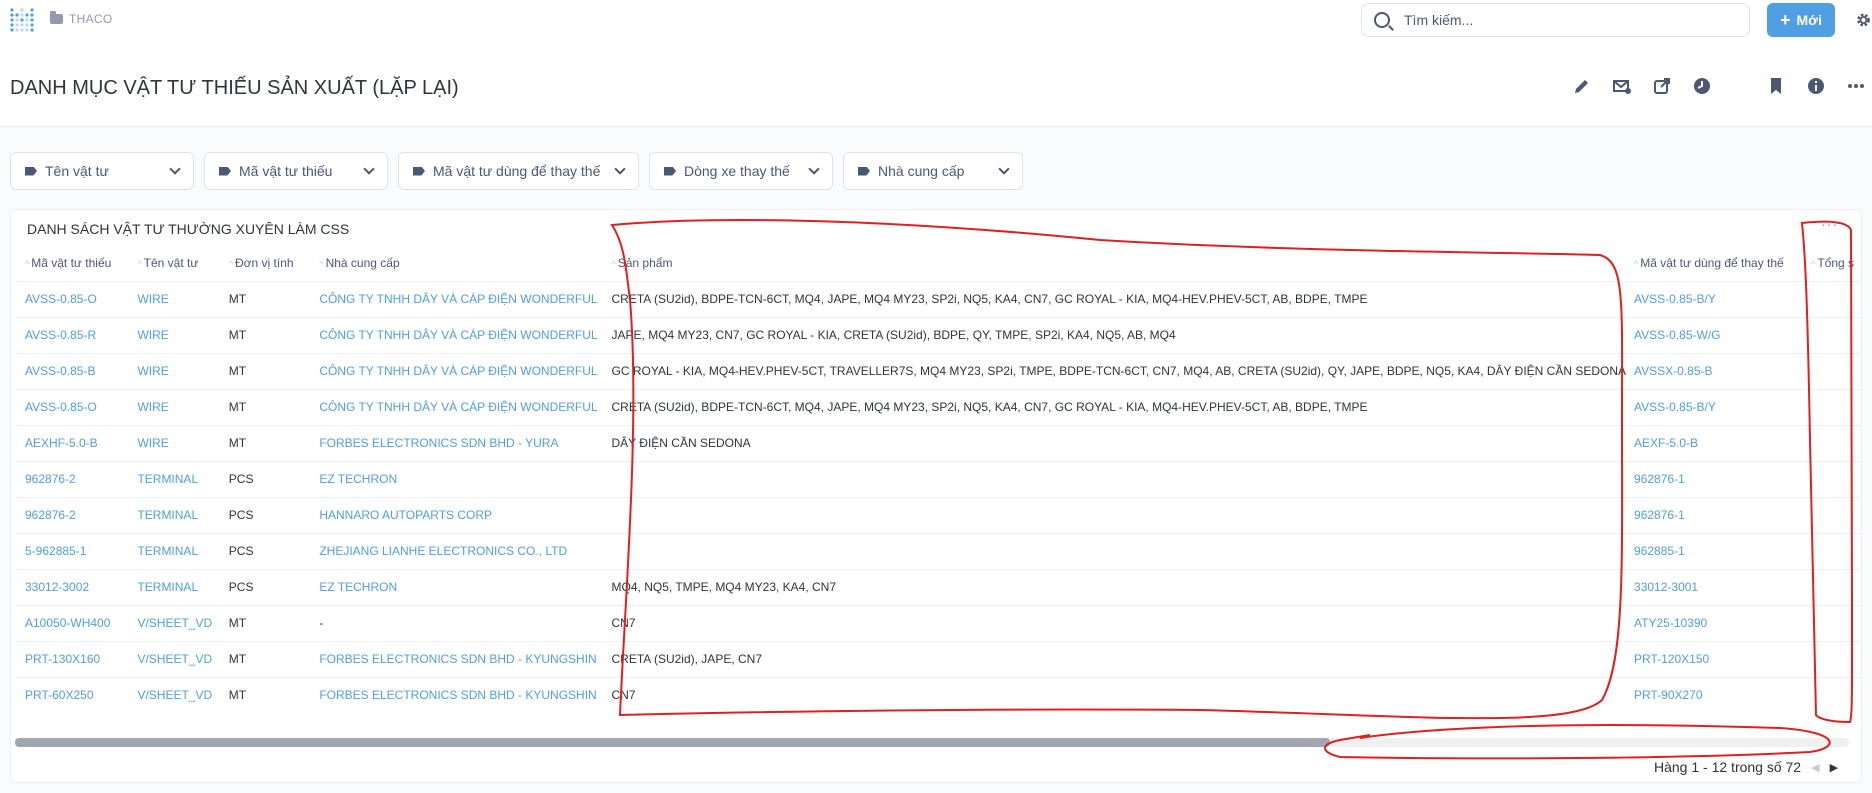  What do you see at coordinates (73, 334) in the screenshot?
I see `table-cell: AVSS-0.85-R` at bounding box center [73, 334].